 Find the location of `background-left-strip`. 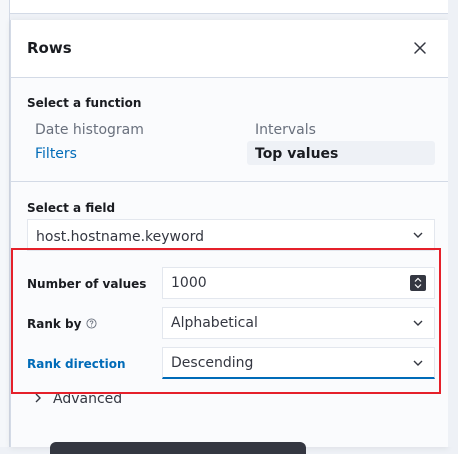

background-left-strip is located at coordinates (5, 223).